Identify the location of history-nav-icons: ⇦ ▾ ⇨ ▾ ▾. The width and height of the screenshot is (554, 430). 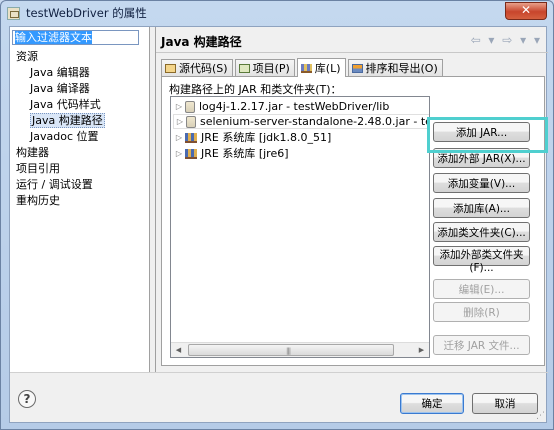
(506, 40).